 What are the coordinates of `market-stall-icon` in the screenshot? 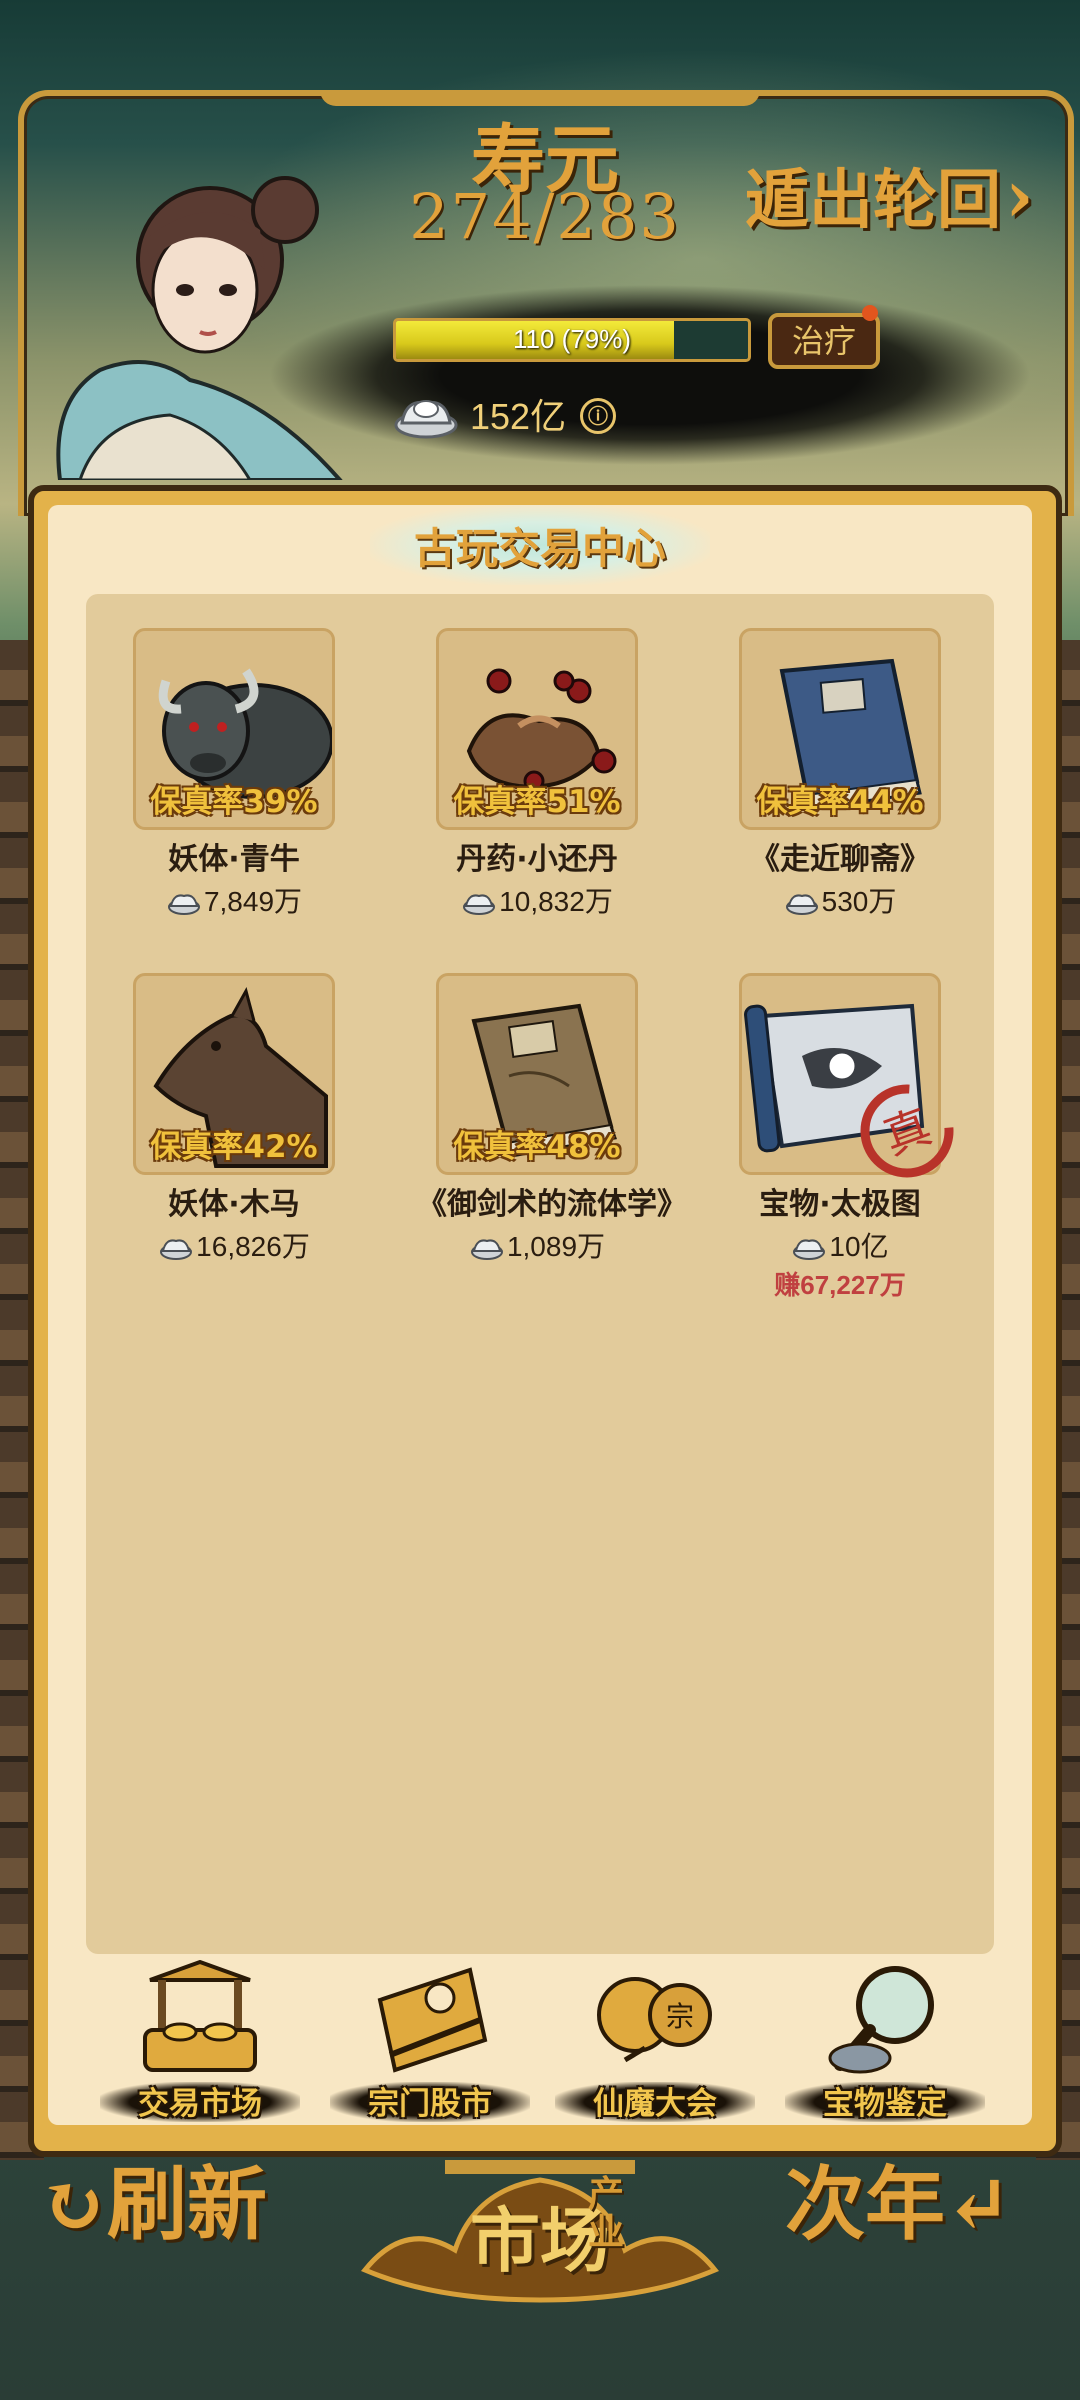 It's located at (200, 2016).